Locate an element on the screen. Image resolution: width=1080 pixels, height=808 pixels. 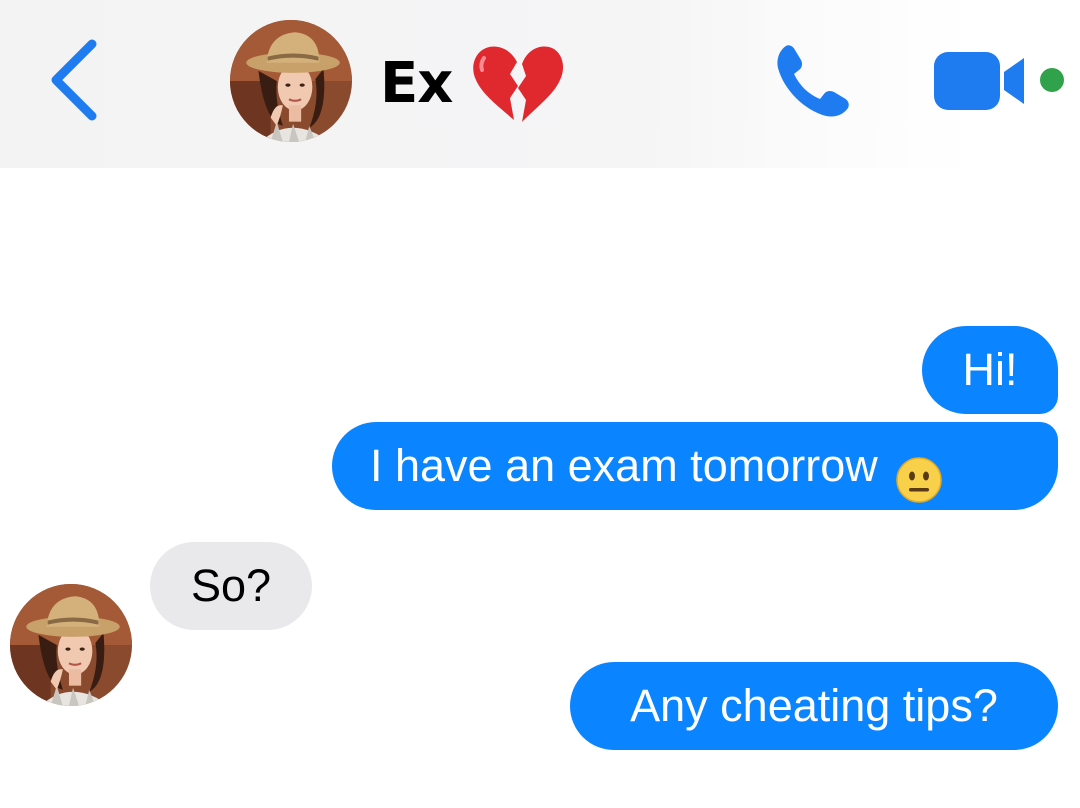
message-bubble-outgoing: Hi! is located at coordinates (990, 370).